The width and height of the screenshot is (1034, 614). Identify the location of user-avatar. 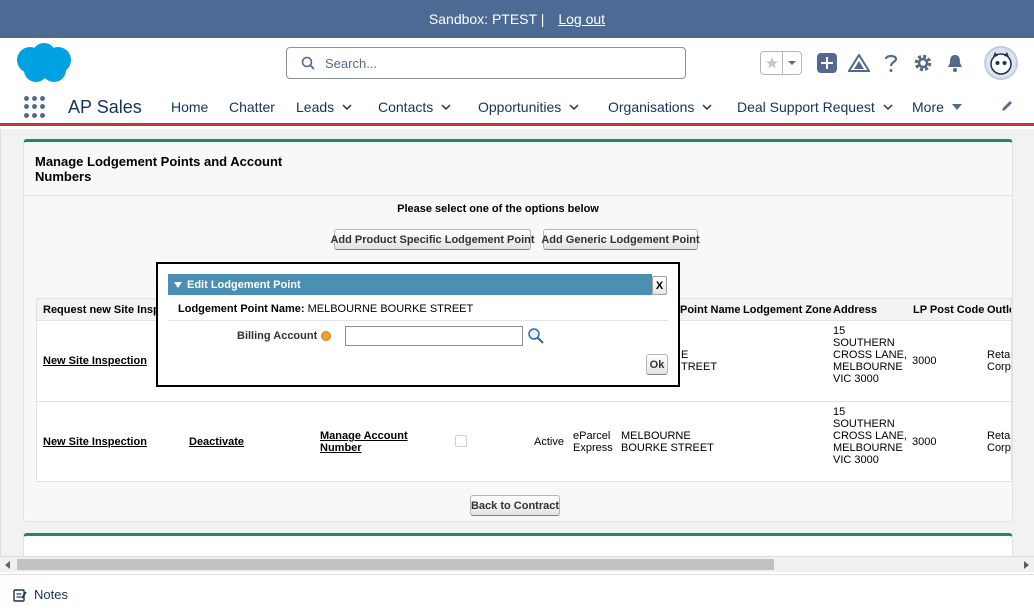
(1001, 63).